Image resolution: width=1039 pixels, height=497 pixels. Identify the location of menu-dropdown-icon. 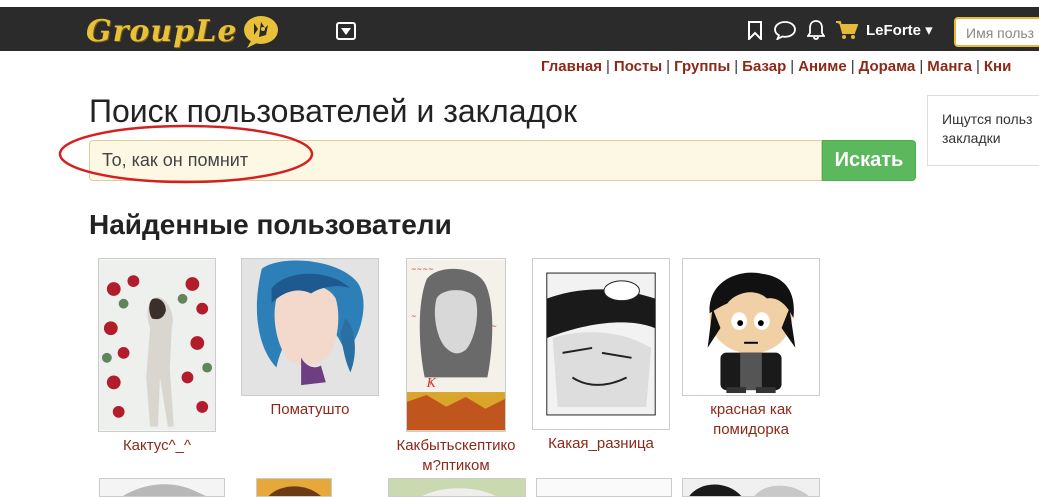
(346, 31).